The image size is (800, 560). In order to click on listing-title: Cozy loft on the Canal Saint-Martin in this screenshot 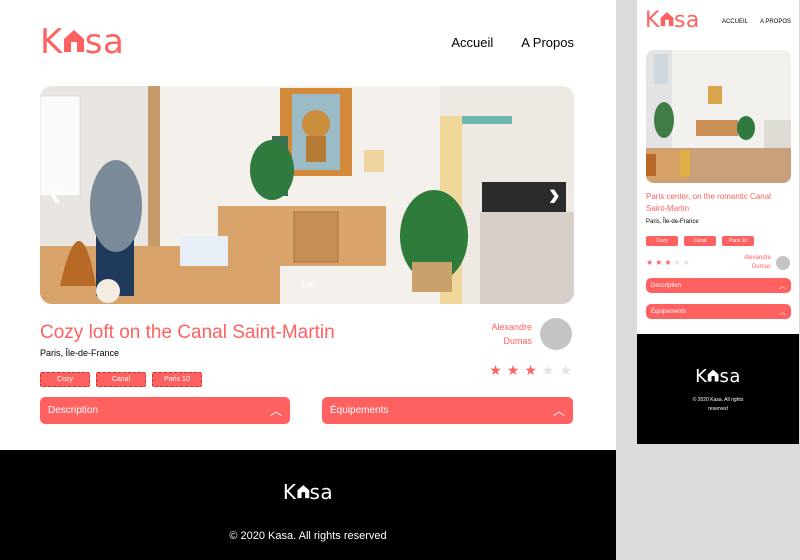, I will do `click(187, 332)`.